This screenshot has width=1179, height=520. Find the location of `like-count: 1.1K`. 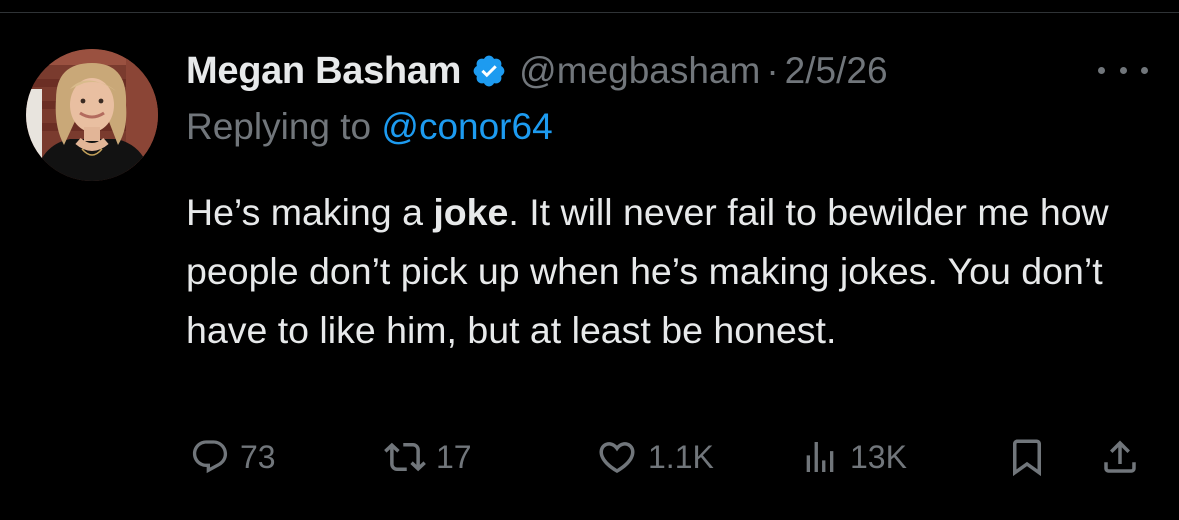

like-count: 1.1K is located at coordinates (681, 456).